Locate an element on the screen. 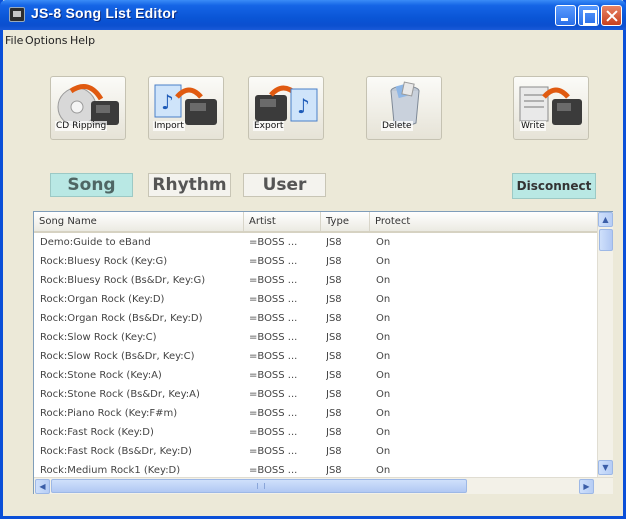 The image size is (626, 519). scroll-down-icon: ▼ is located at coordinates (605, 467).